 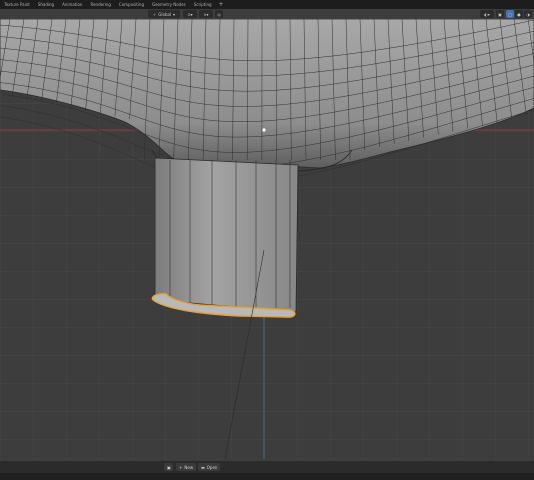 I want to click on proportional-edit-button: ◎, so click(x=219, y=14).